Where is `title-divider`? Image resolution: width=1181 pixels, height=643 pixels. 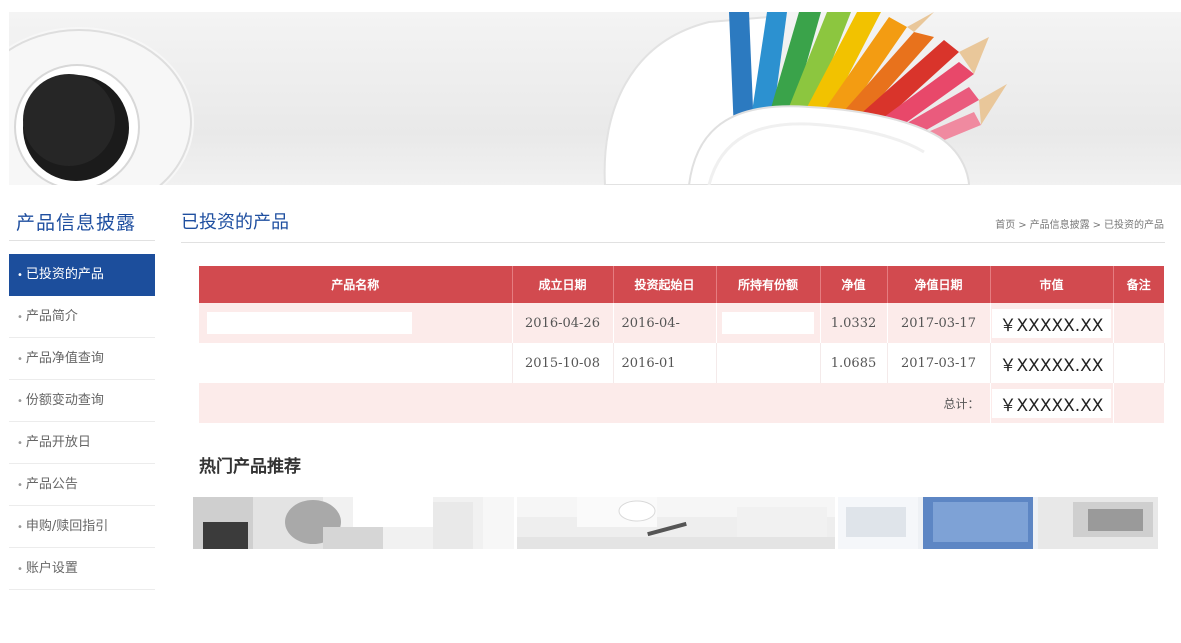
title-divider is located at coordinates (673, 242).